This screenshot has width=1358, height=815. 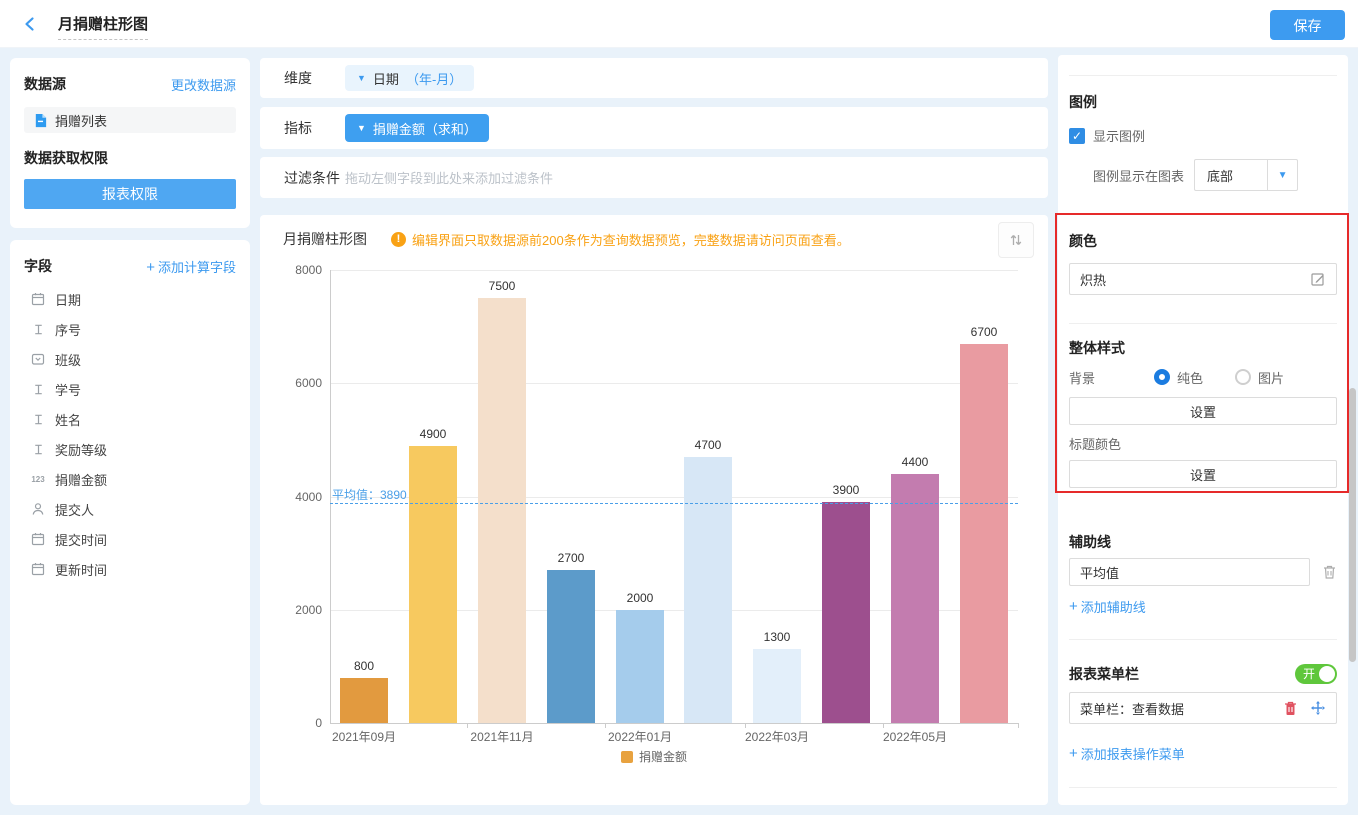 I want to click on save-button: 保存, so click(x=1307, y=25).